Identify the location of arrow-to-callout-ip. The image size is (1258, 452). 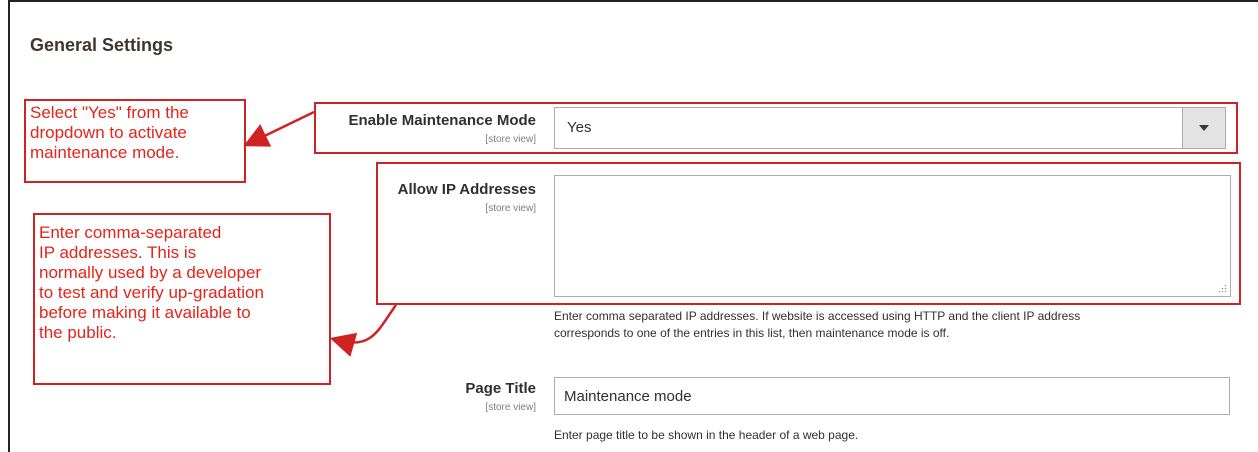
(363, 330).